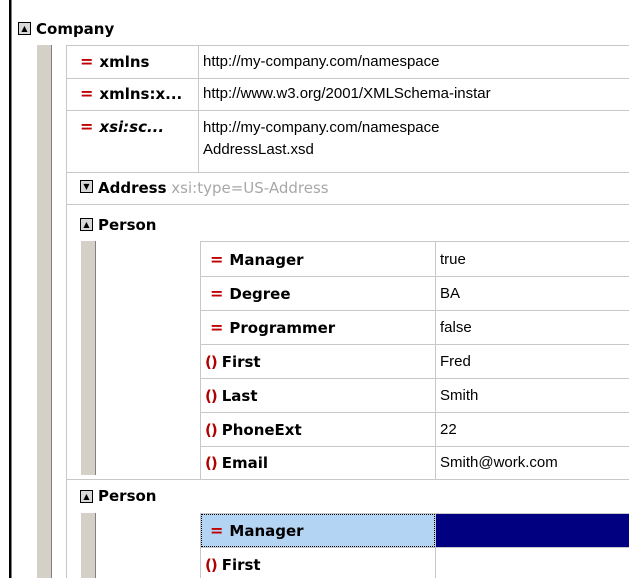  What do you see at coordinates (75, 29) in the screenshot?
I see `company-element-label: Company` at bounding box center [75, 29].